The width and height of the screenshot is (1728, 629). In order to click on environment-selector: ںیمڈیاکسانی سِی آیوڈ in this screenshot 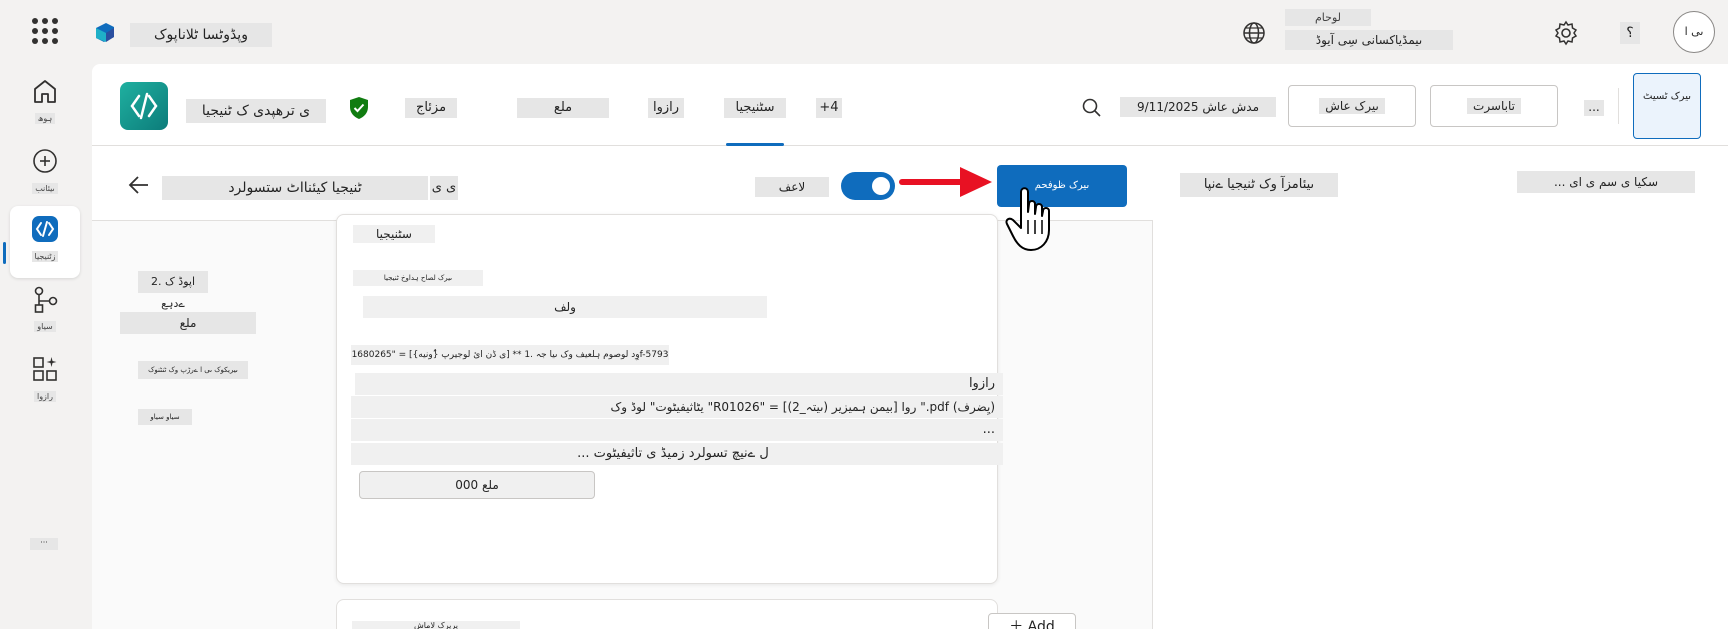, I will do `click(1369, 40)`.